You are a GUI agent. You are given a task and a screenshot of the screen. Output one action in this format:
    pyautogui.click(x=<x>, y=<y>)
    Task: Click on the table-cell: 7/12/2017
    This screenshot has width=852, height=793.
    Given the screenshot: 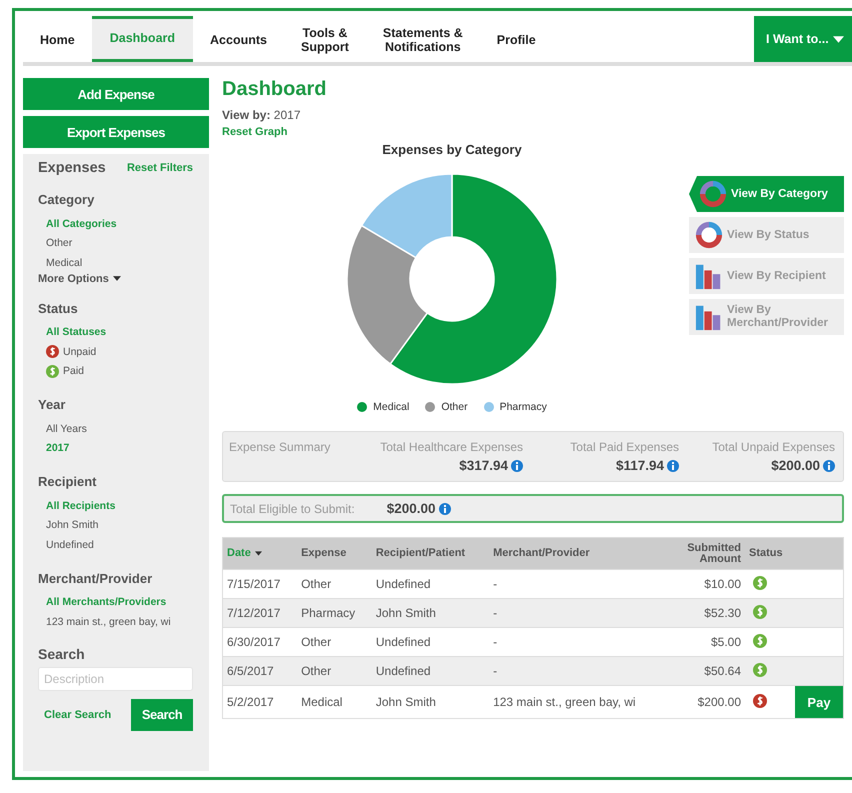 What is the action you would take?
    pyautogui.click(x=260, y=613)
    